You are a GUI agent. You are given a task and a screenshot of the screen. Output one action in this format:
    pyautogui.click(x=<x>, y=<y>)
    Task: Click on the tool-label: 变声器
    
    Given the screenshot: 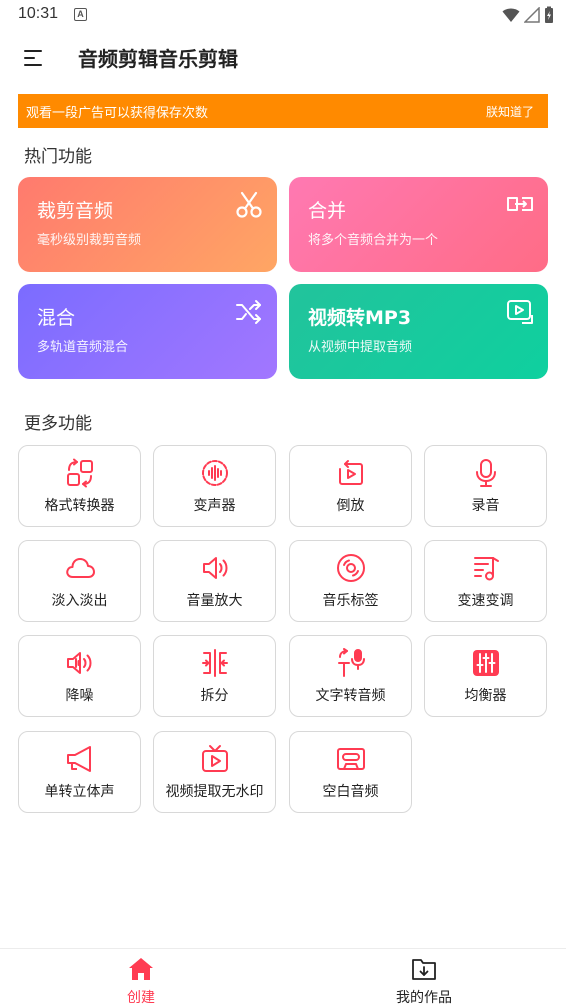 What is the action you would take?
    pyautogui.click(x=214, y=506)
    